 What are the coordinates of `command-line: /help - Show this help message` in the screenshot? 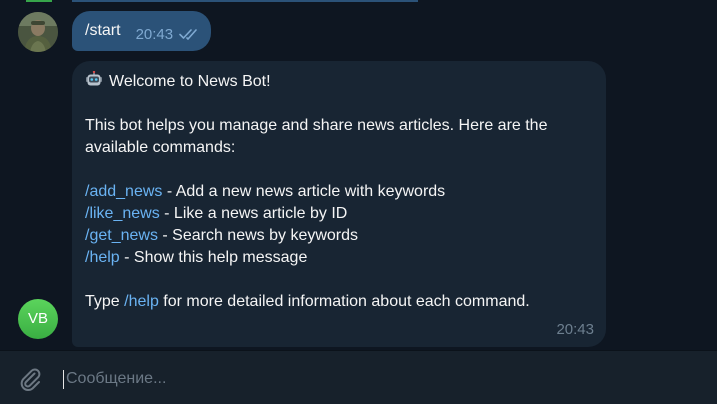 It's located at (338, 258).